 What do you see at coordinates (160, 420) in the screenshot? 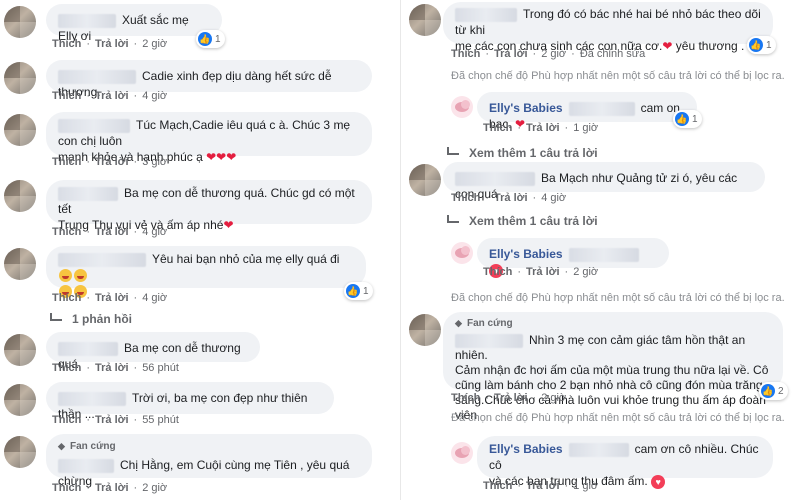
I see `timestamp: 55 phút` at bounding box center [160, 420].